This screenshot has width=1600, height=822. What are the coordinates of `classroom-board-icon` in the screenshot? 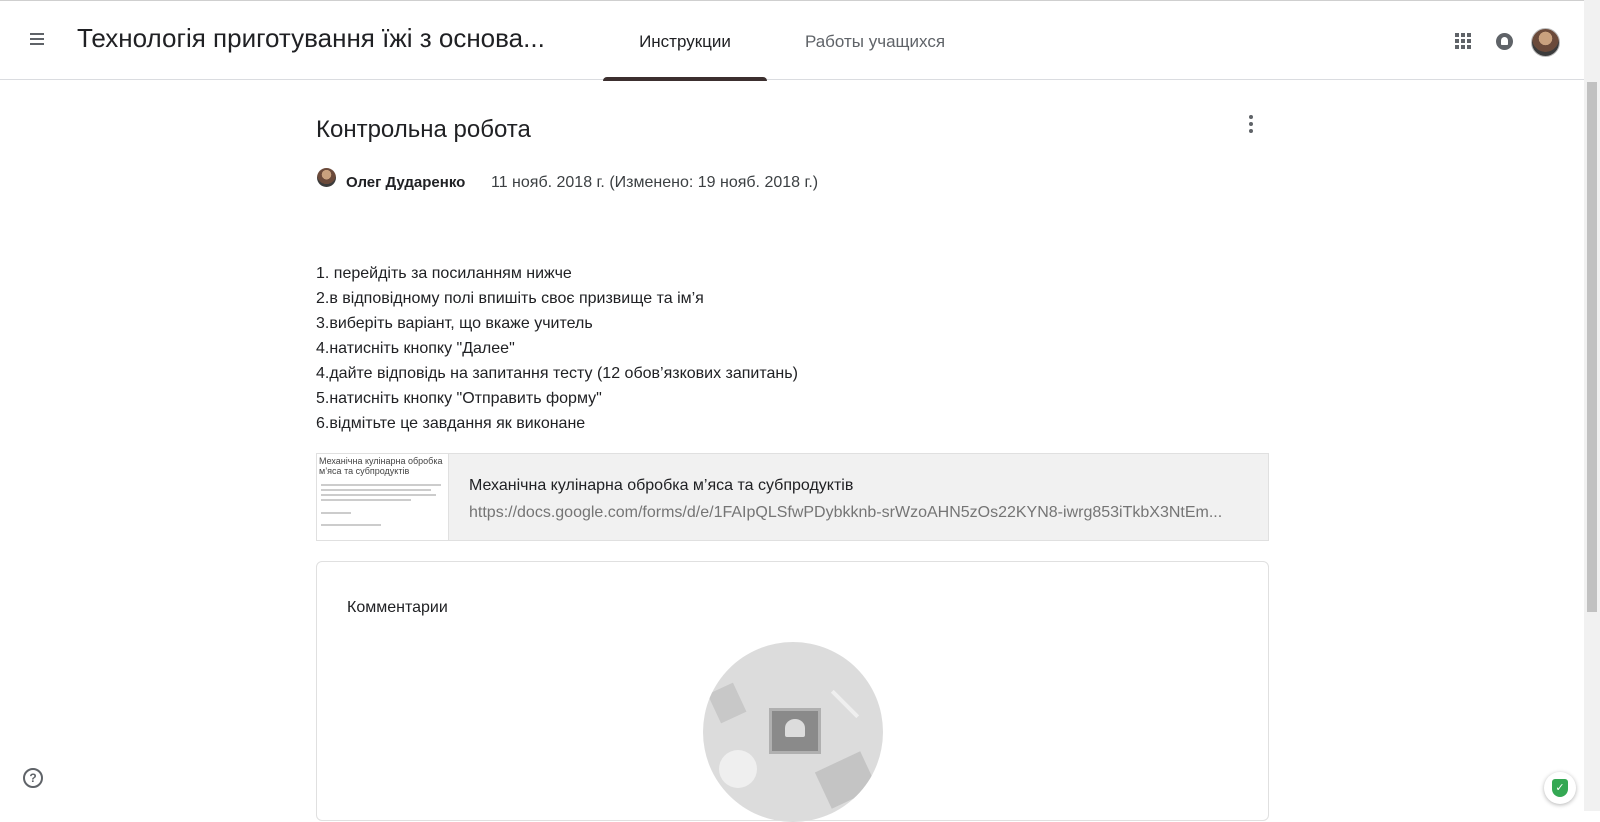 It's located at (795, 731).